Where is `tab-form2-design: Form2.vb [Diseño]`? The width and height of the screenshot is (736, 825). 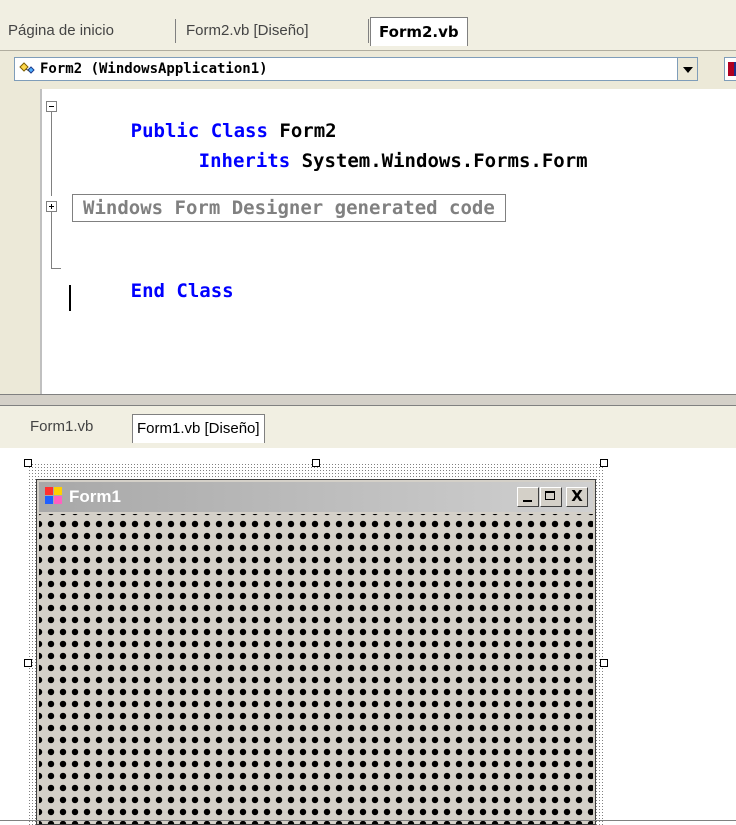 tab-form2-design: Form2.vb [Diseño] is located at coordinates (247, 31).